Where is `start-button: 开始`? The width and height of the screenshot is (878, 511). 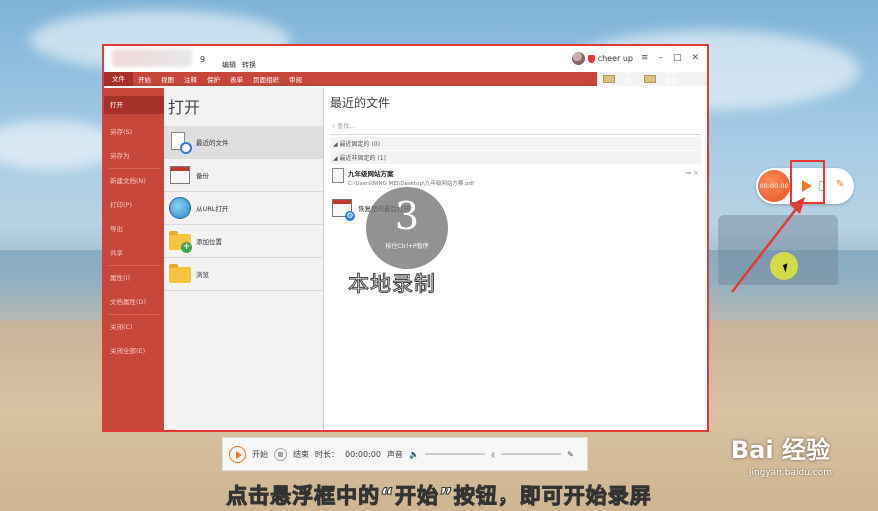
start-button: 开始 is located at coordinates (260, 454).